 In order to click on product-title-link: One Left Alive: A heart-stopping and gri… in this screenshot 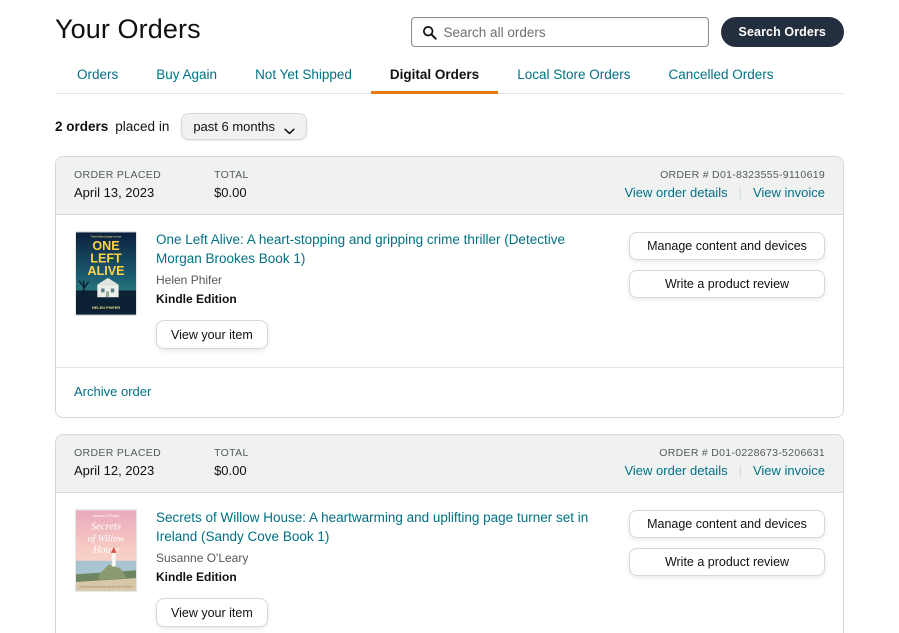, I will do `click(382, 249)`.